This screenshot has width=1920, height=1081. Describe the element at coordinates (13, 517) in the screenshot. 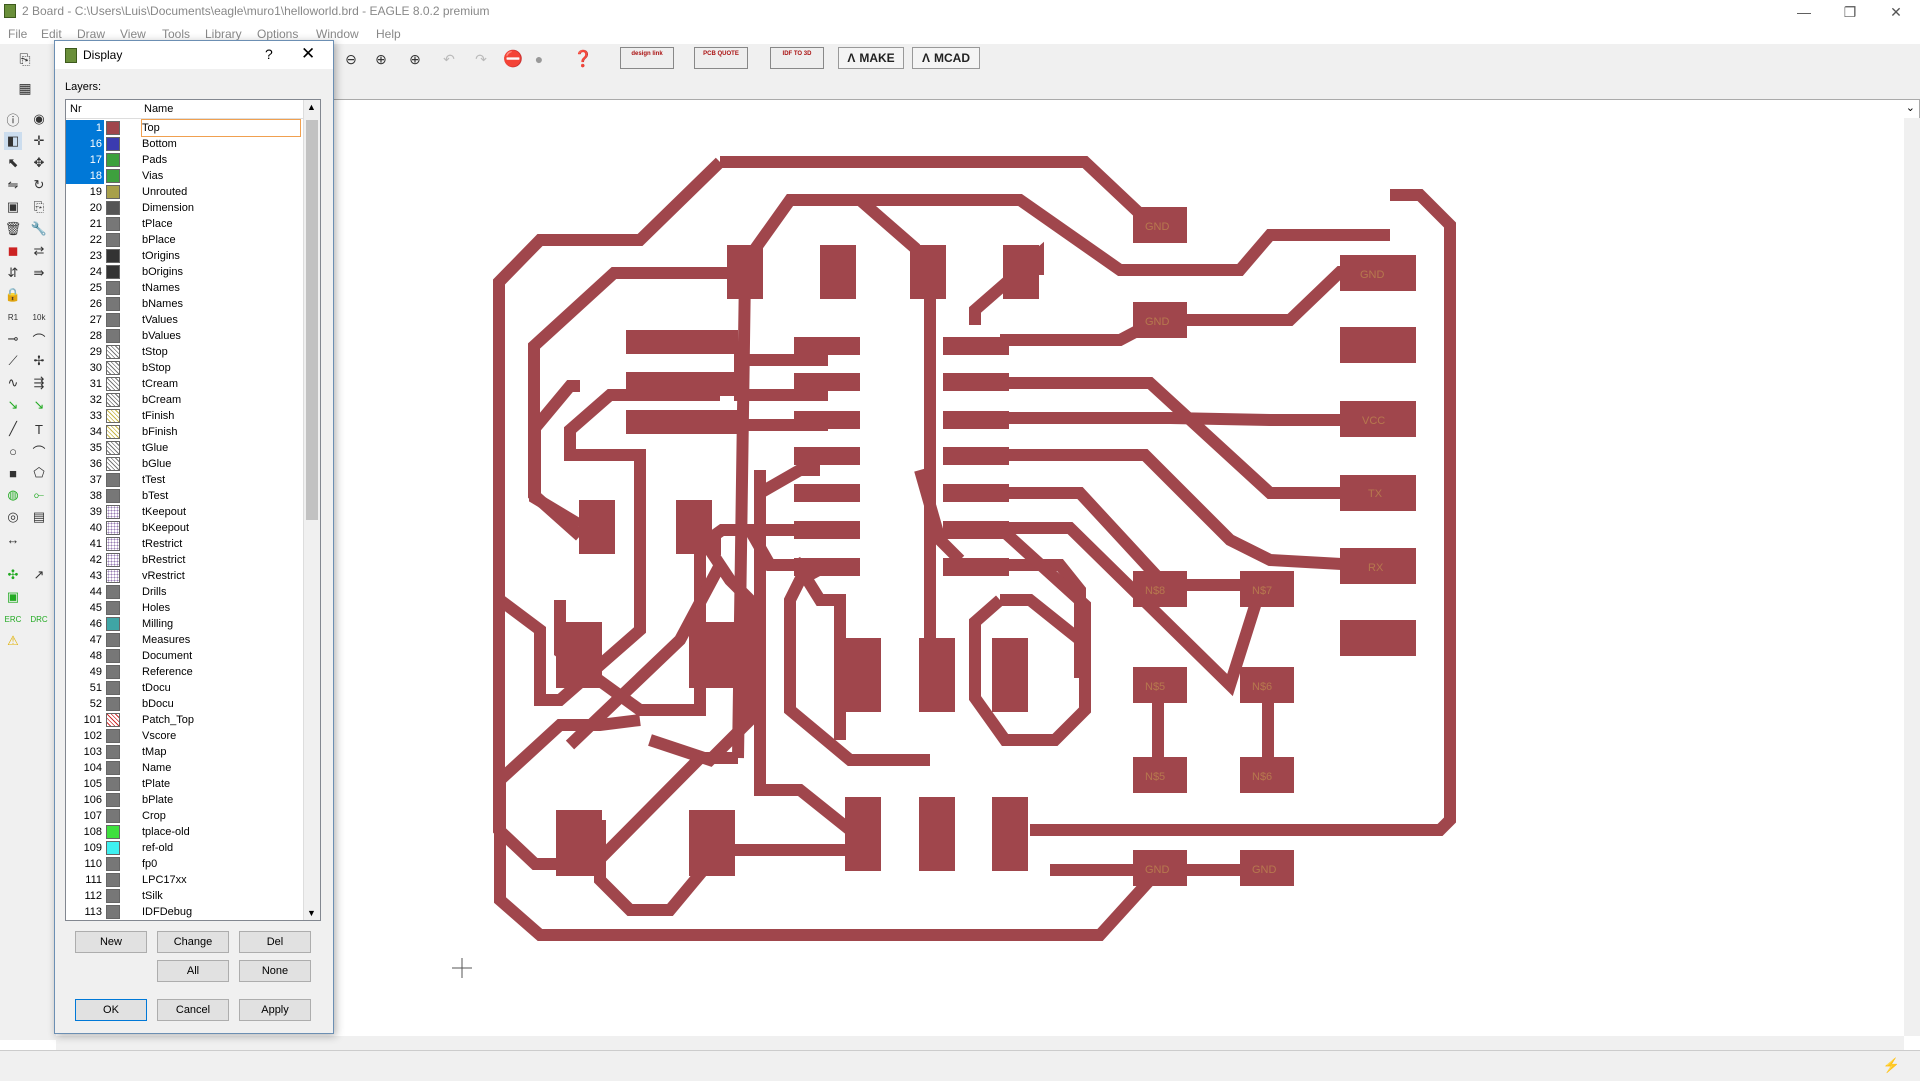

I see `hole-icon: ◎` at that location.